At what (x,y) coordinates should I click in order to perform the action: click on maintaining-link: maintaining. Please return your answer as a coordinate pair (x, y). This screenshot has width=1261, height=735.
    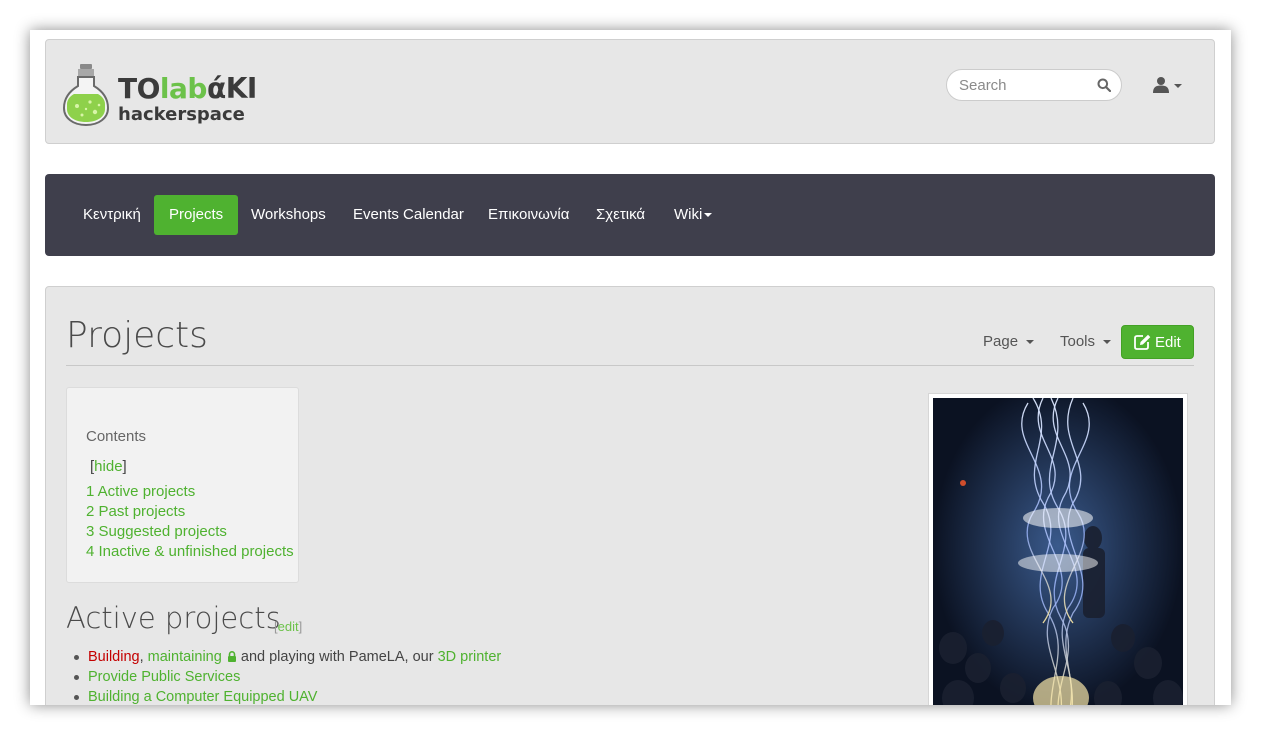
    Looking at the image, I should click on (185, 657).